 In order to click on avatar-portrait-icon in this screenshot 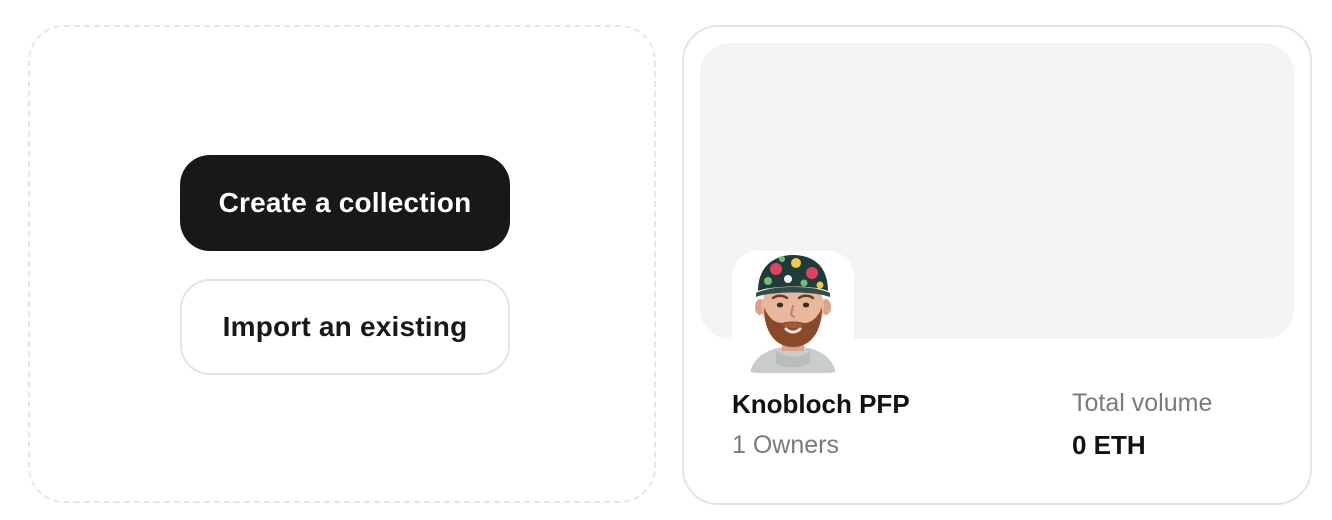, I will do `click(793, 312)`.